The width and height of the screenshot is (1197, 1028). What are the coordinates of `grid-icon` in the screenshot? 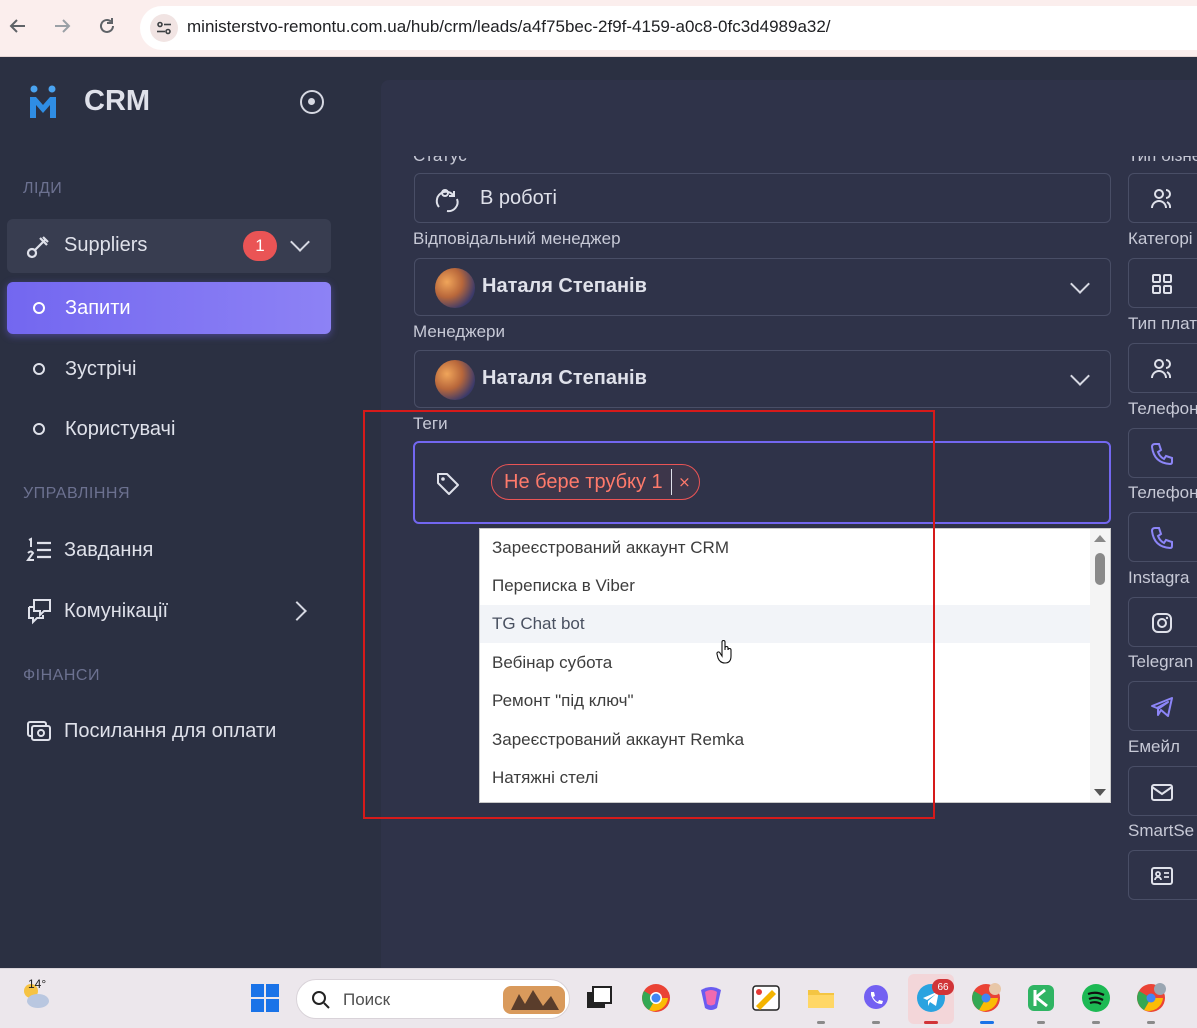 It's located at (1162, 284).